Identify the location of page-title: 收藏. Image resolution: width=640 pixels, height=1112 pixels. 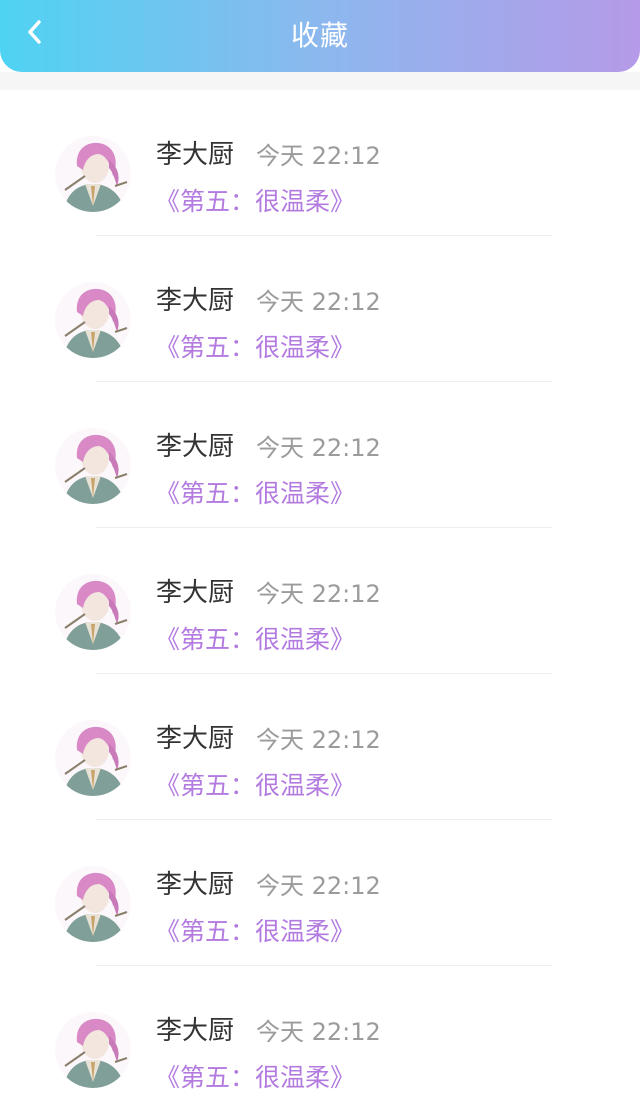
(319, 35).